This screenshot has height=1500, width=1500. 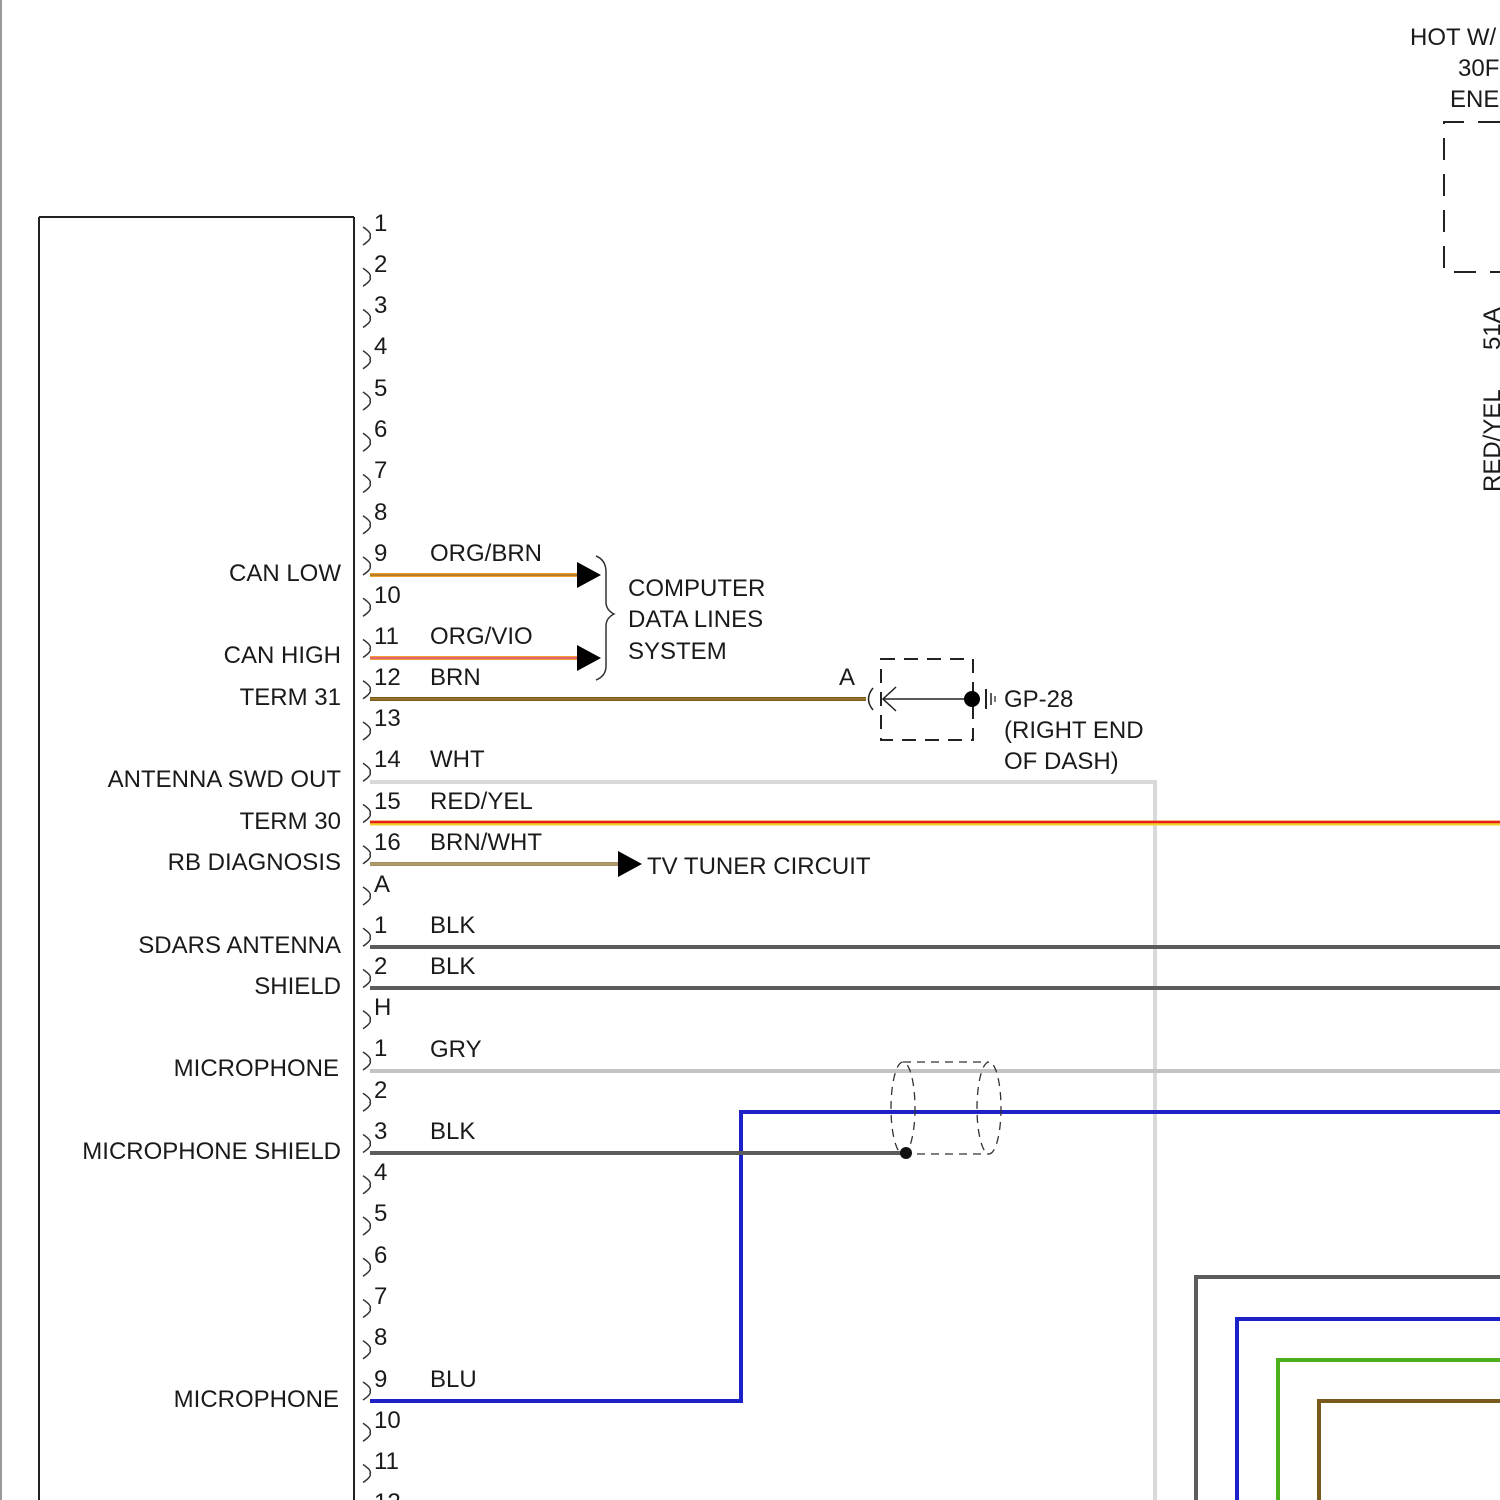 I want to click on signal-shield: SHIELD, so click(x=297, y=986).